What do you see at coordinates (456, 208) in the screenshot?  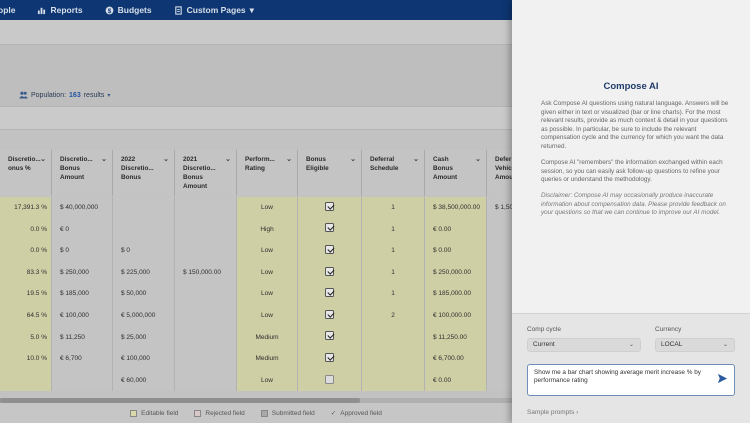 I see `cash-bonus-cell: $ 38,500,000.00` at bounding box center [456, 208].